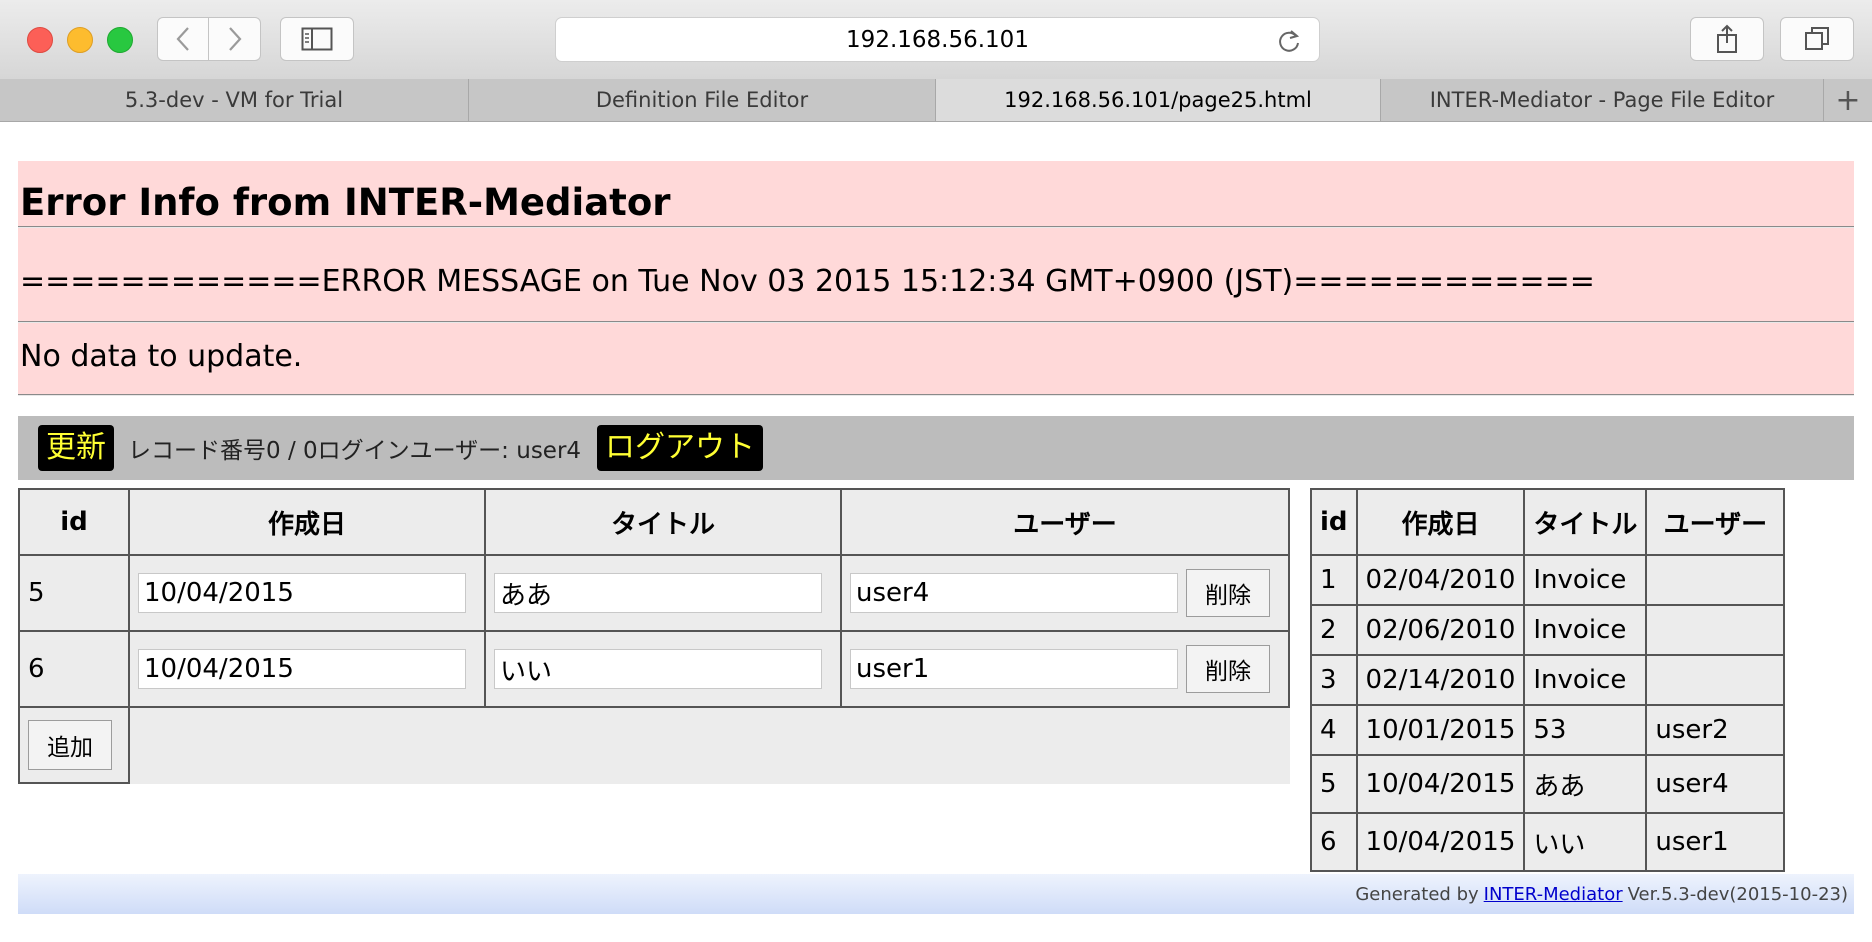  I want to click on table-row: 6 削除, so click(654, 669).